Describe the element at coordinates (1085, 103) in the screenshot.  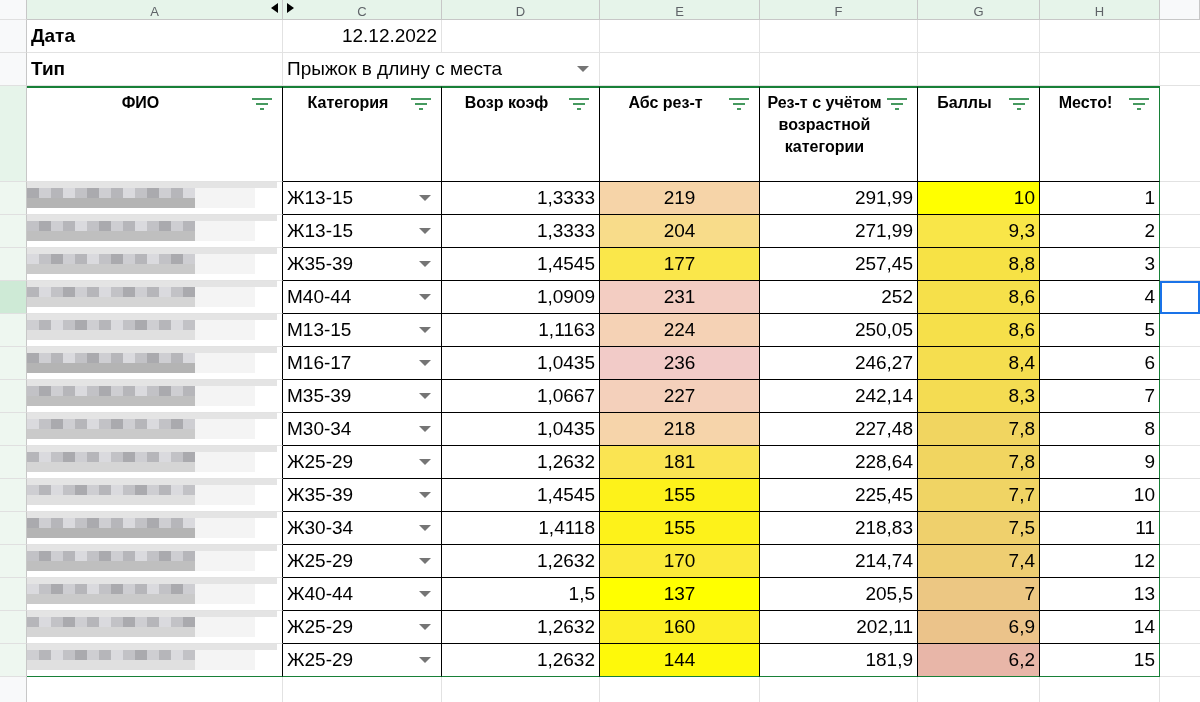
I see `column-title: Место!` at that location.